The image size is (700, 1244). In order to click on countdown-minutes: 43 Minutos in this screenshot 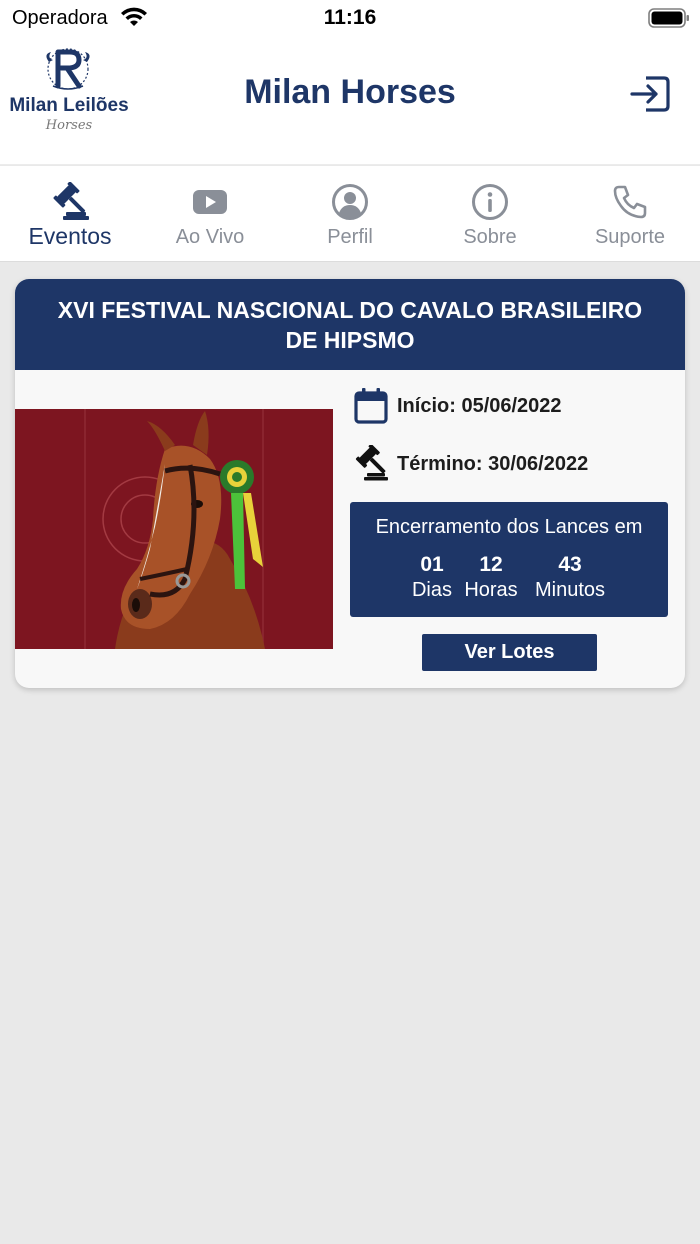, I will do `click(570, 577)`.